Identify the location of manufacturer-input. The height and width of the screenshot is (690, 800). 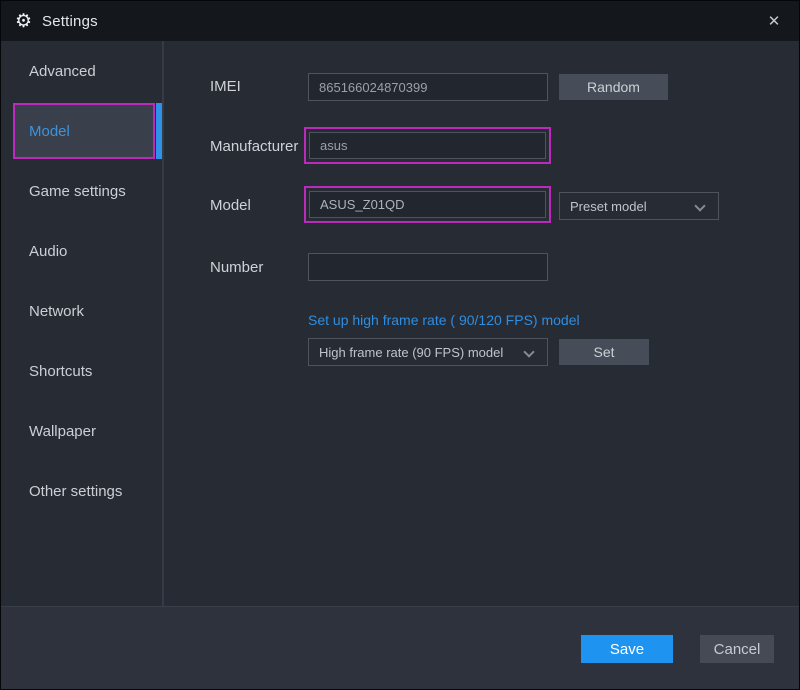
(427, 145).